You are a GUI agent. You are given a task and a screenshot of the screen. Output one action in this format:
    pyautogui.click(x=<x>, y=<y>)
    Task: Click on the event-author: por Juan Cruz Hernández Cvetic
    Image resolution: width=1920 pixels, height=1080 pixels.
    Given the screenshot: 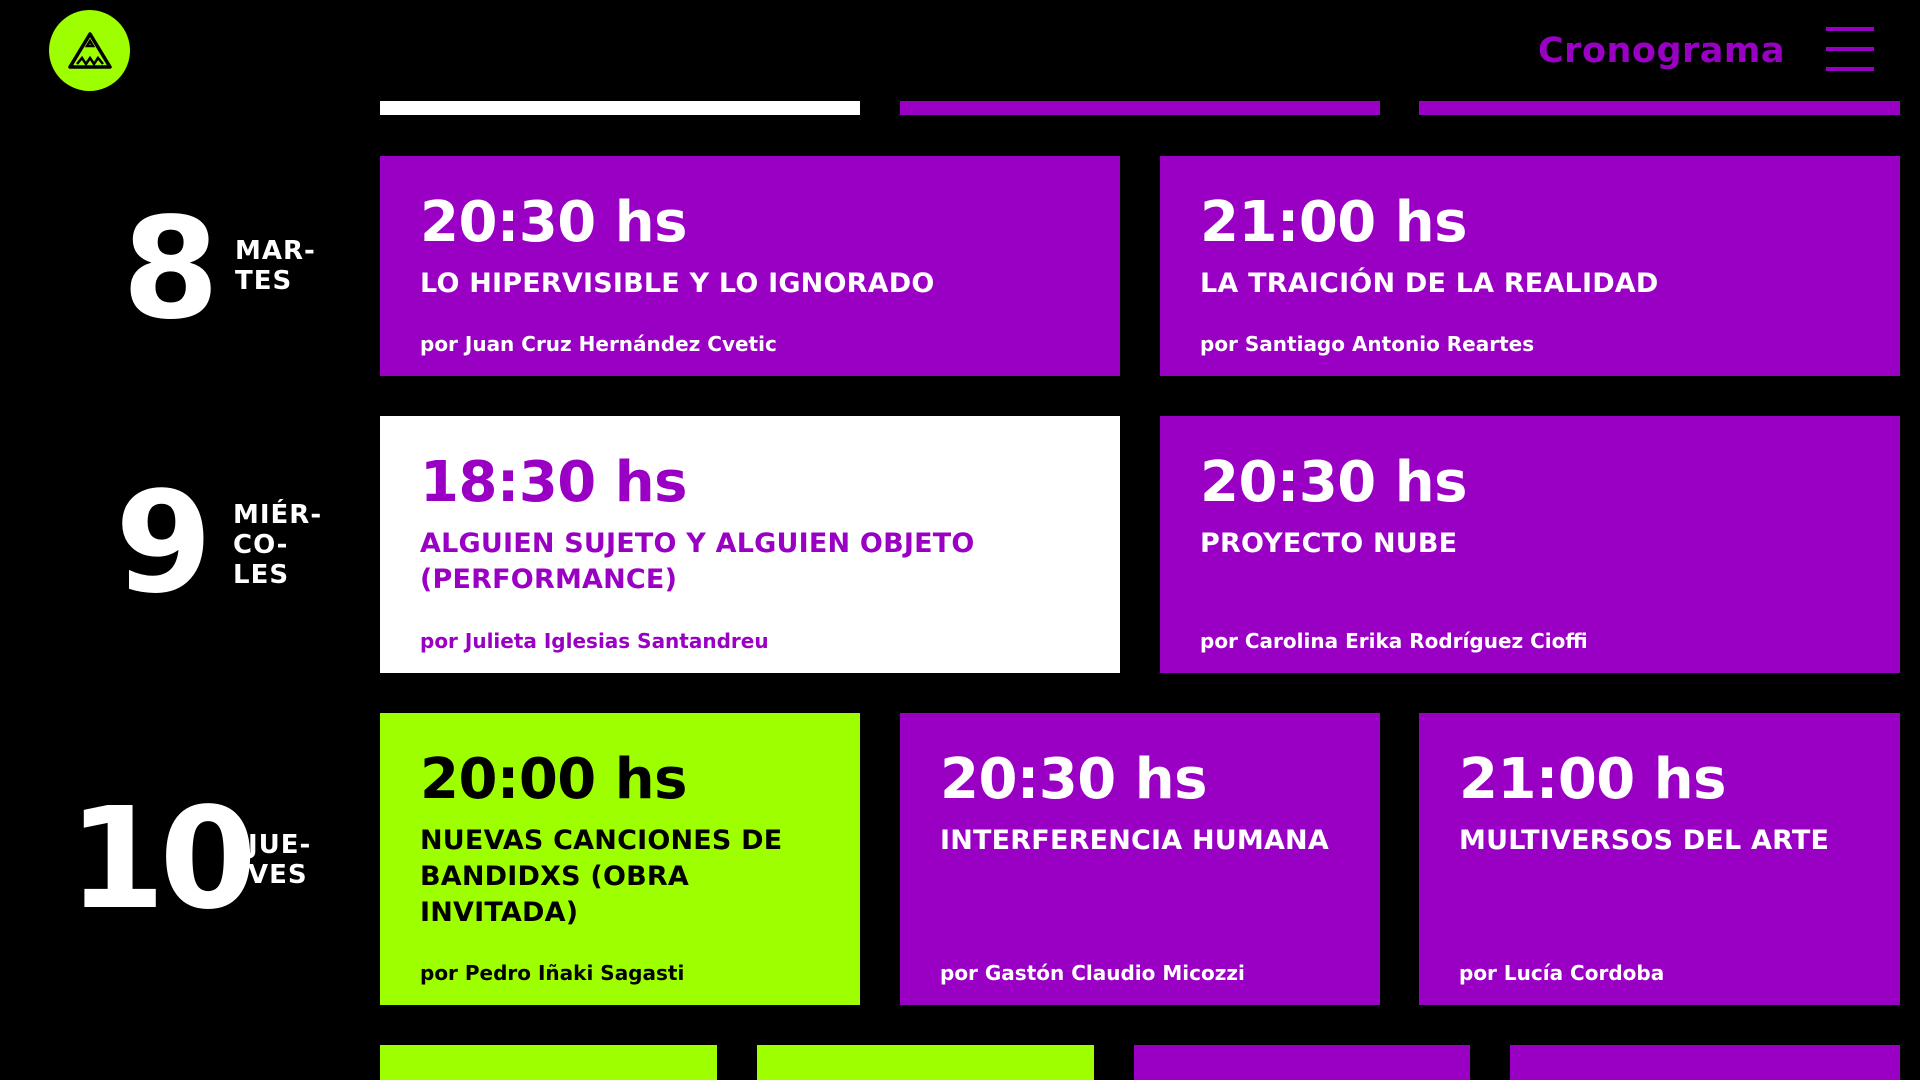 What is the action you would take?
    pyautogui.click(x=598, y=344)
    